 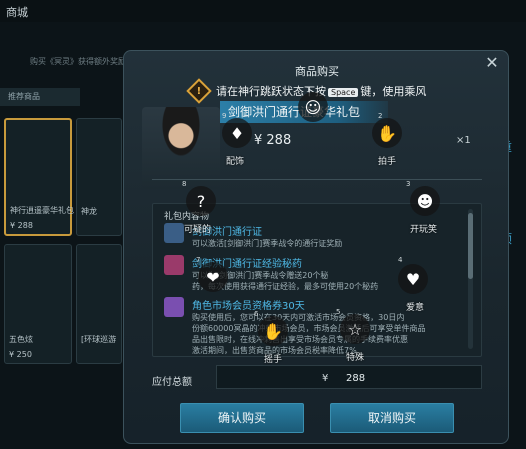 I want to click on emote-label: 可疑的, so click(x=198, y=230).